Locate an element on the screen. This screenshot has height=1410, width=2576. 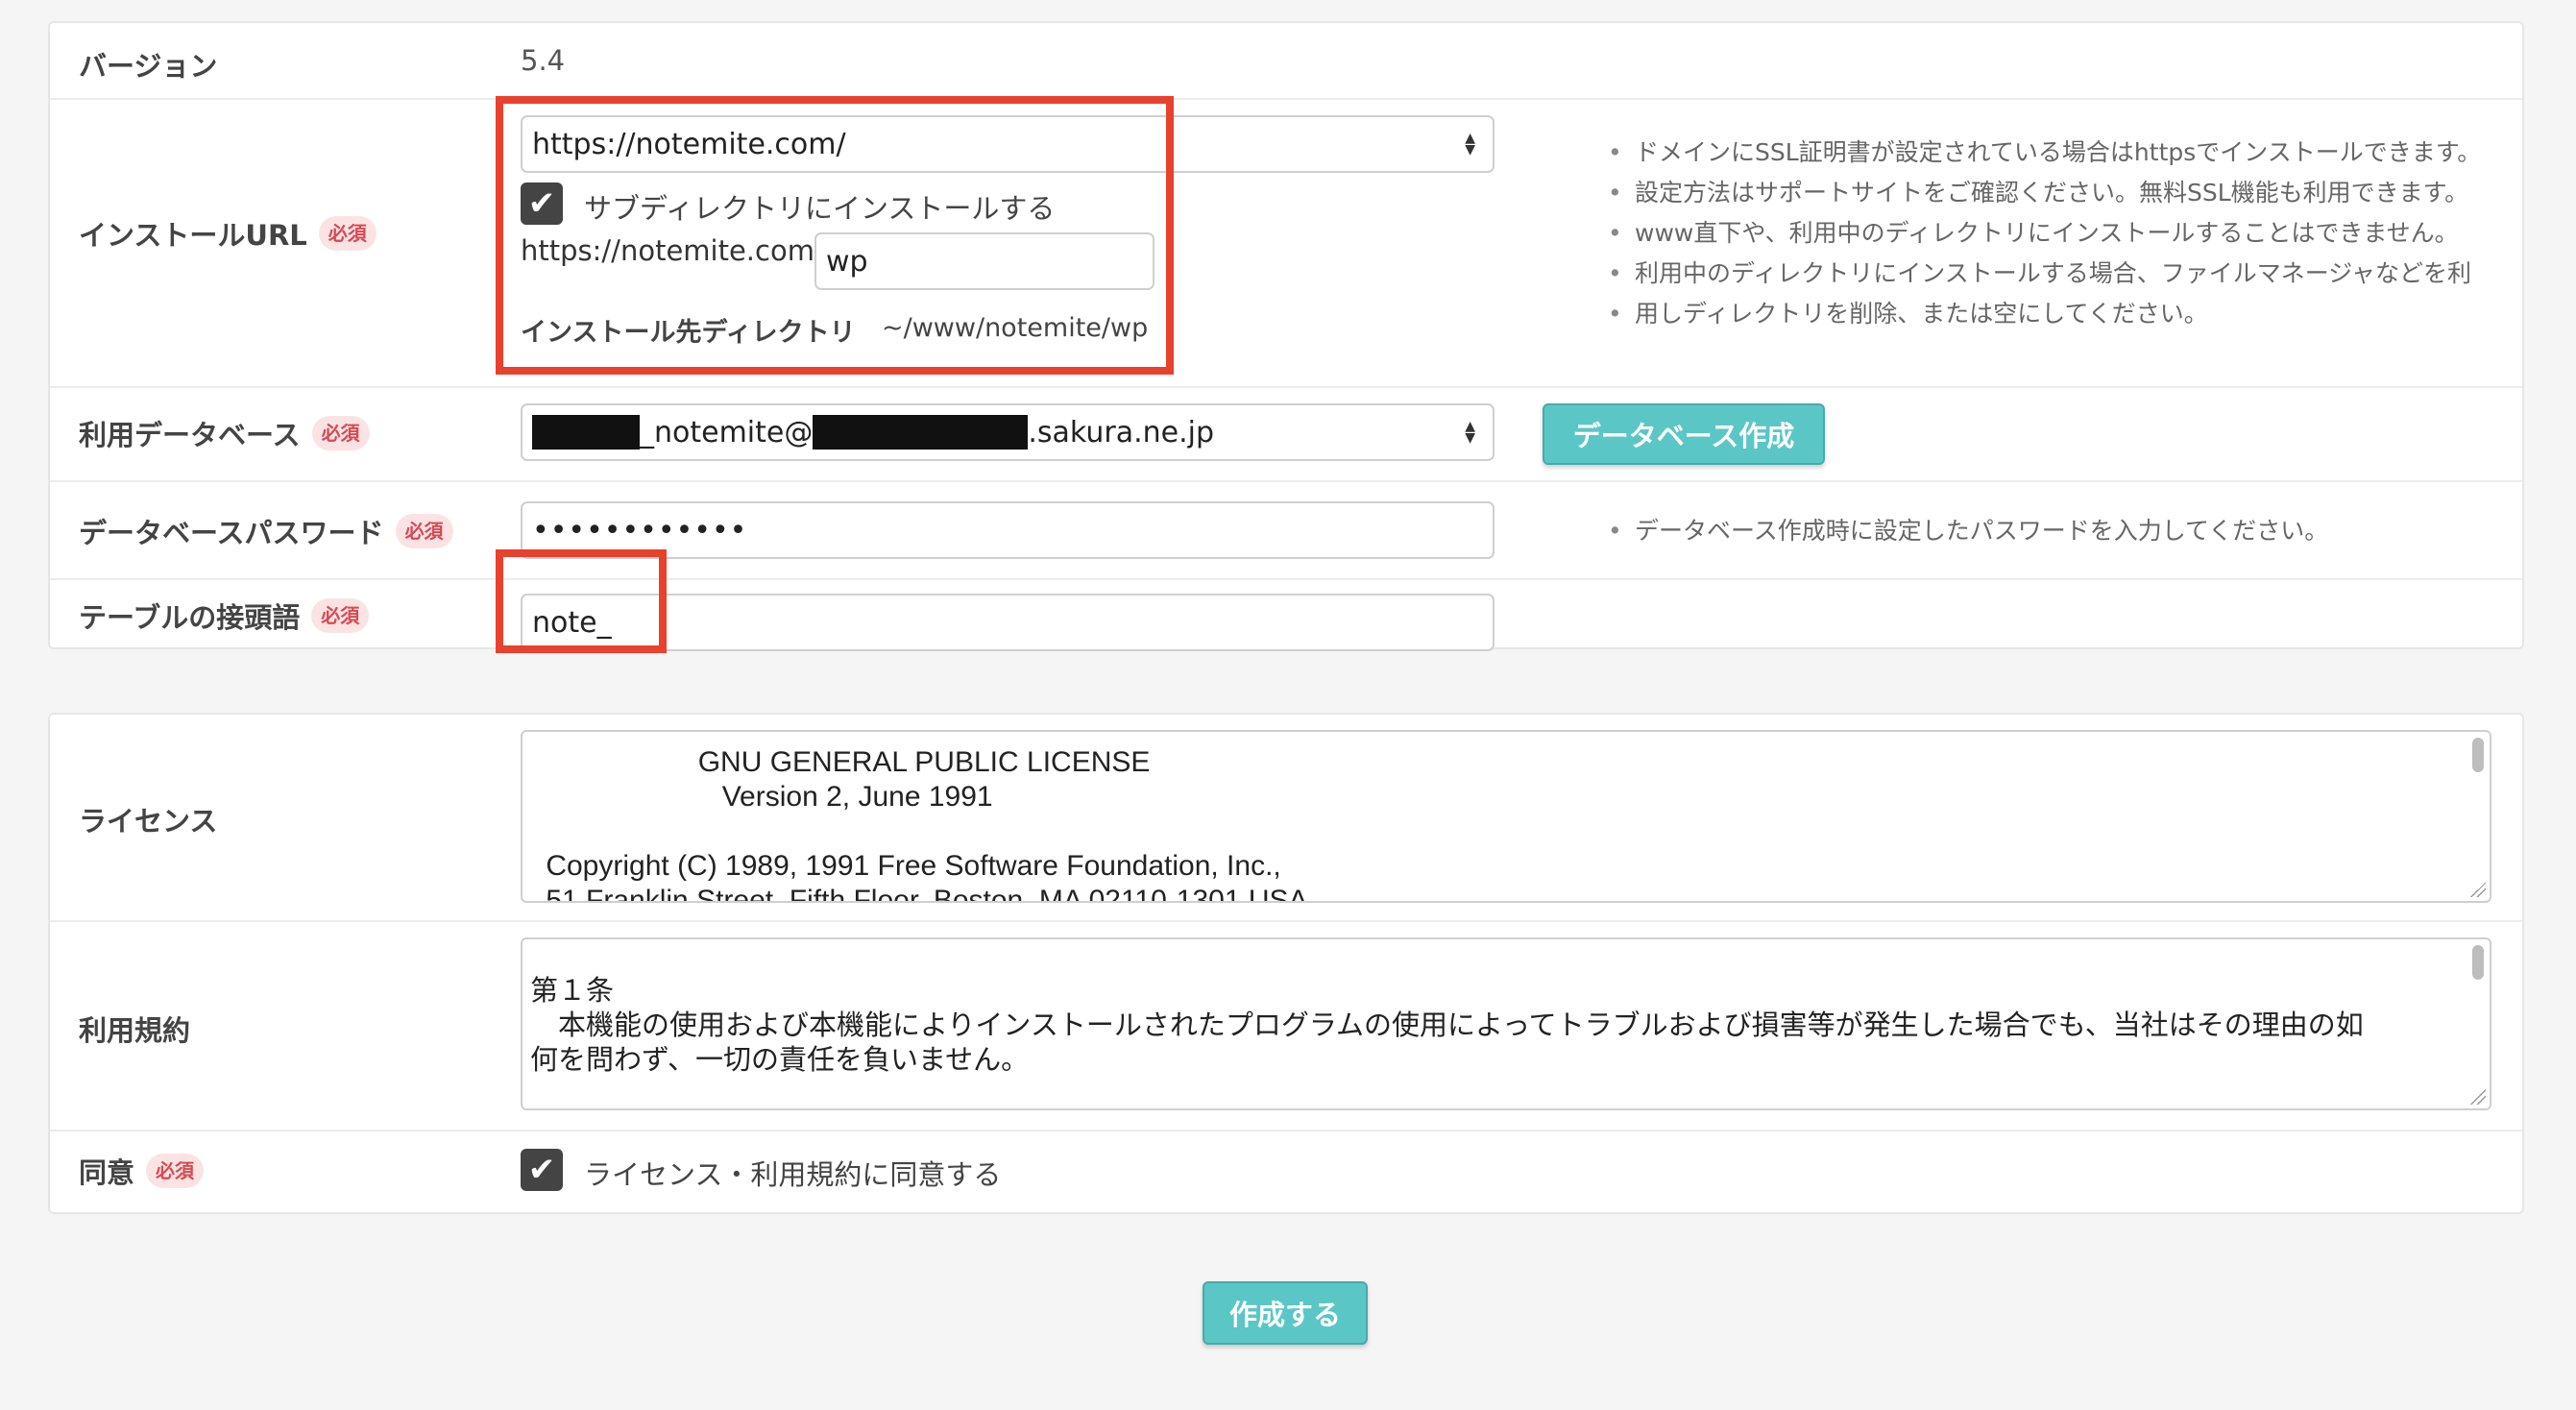
db-password-input: •••••••••••• is located at coordinates (1008, 530).